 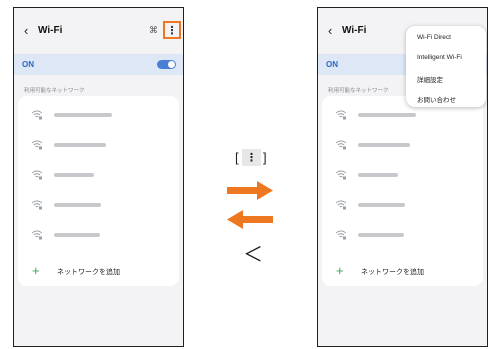 What do you see at coordinates (172, 30) in the screenshot?
I see `more-options-icon: ⋮` at bounding box center [172, 30].